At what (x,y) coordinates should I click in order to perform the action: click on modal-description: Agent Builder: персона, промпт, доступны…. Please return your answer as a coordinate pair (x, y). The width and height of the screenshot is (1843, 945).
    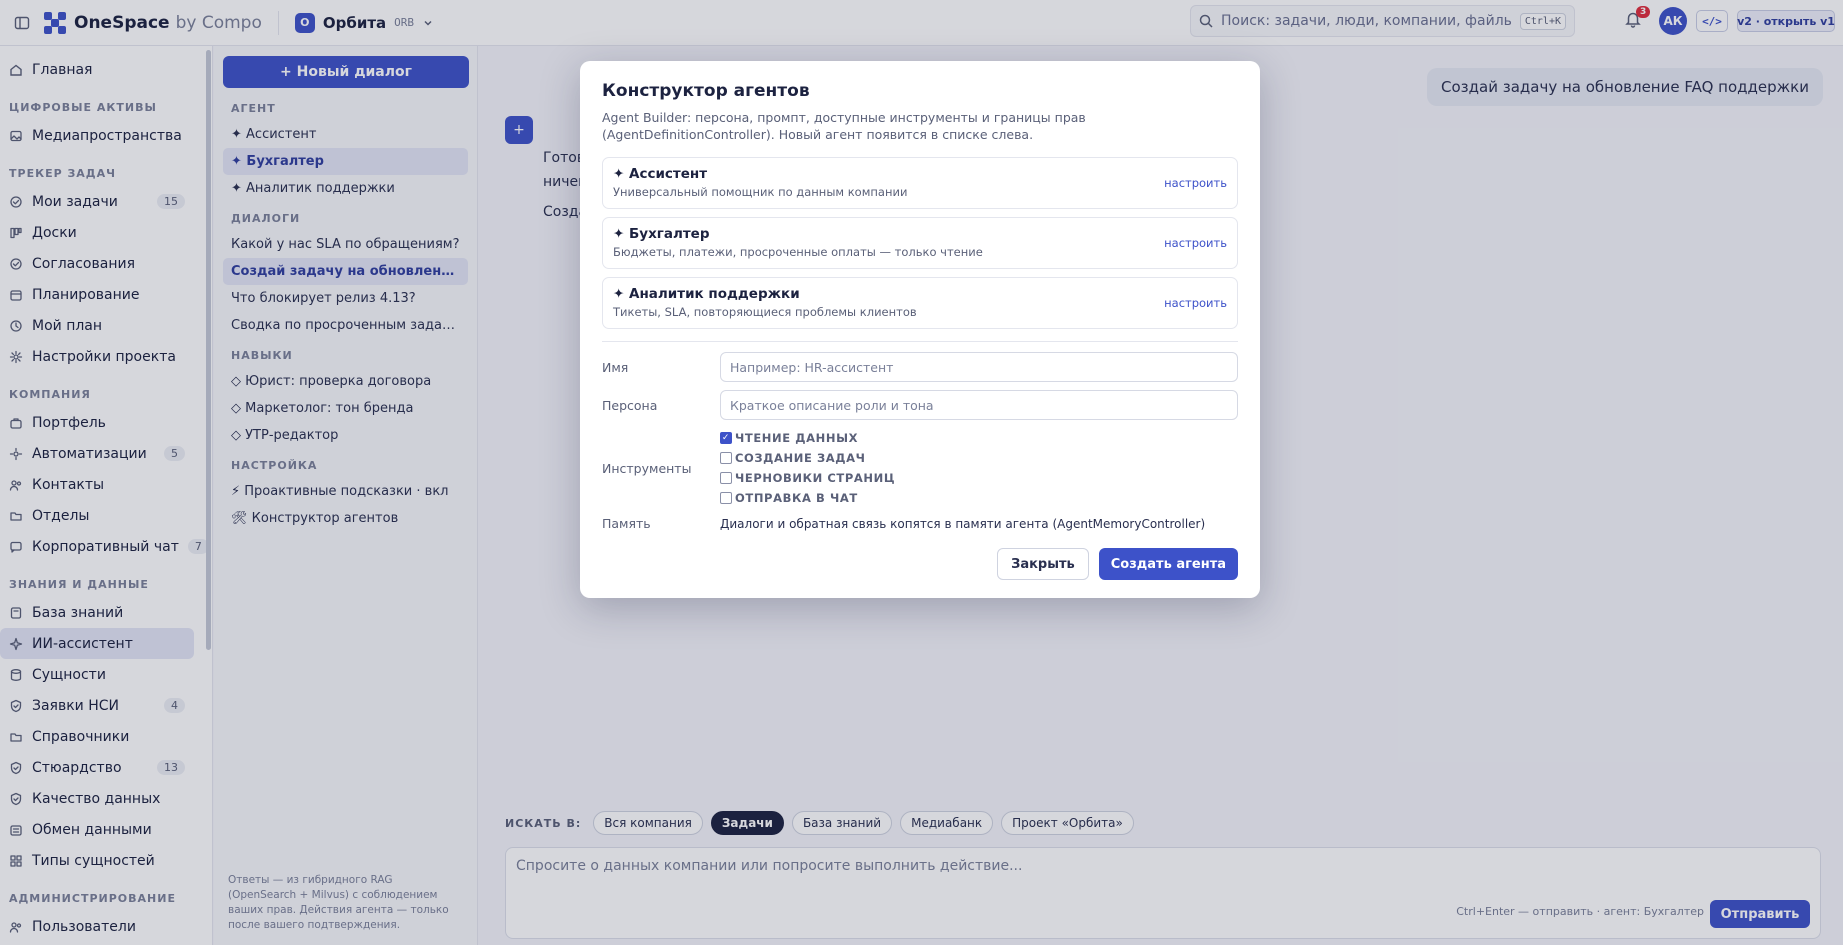
    Looking at the image, I should click on (844, 126).